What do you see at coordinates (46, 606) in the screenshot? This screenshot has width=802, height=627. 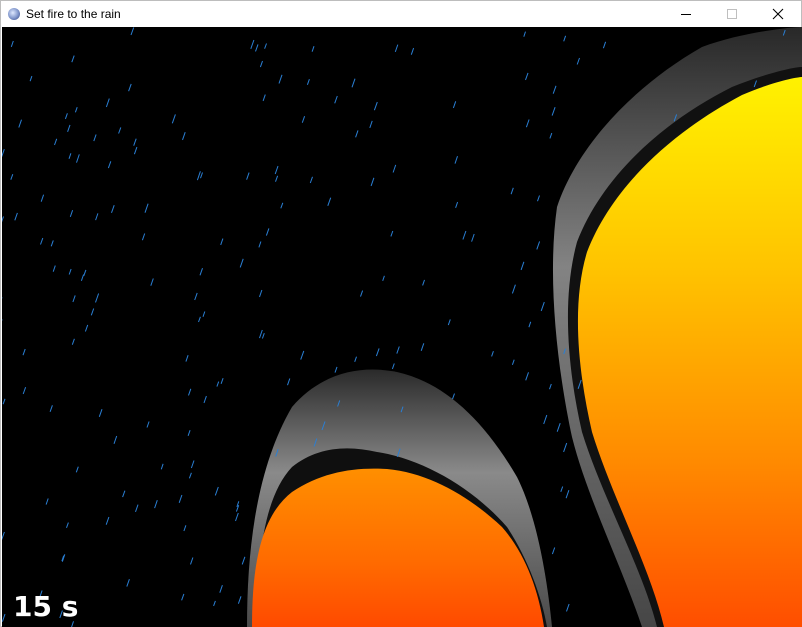 I see `timer-display: 15 s` at bounding box center [46, 606].